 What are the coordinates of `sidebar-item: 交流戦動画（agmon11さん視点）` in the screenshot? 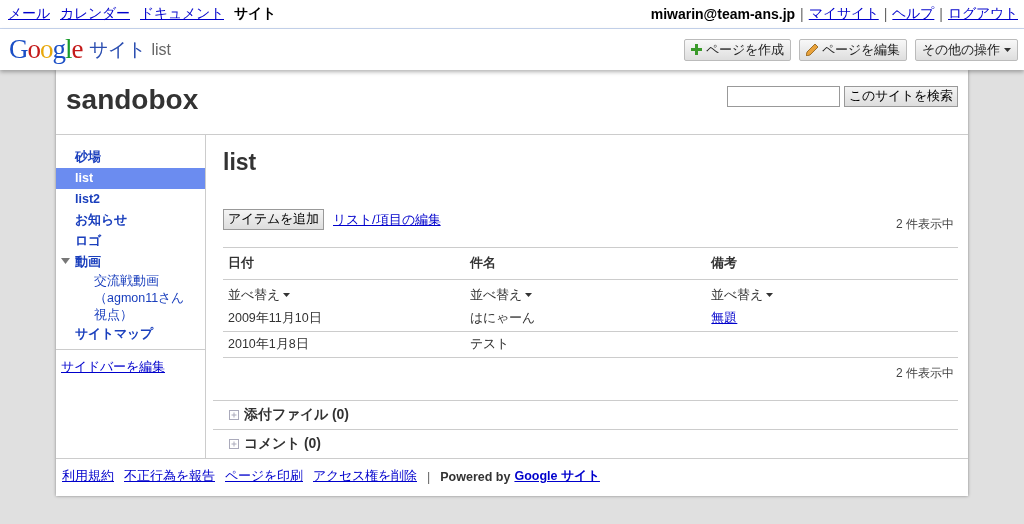 It's located at (130, 298).